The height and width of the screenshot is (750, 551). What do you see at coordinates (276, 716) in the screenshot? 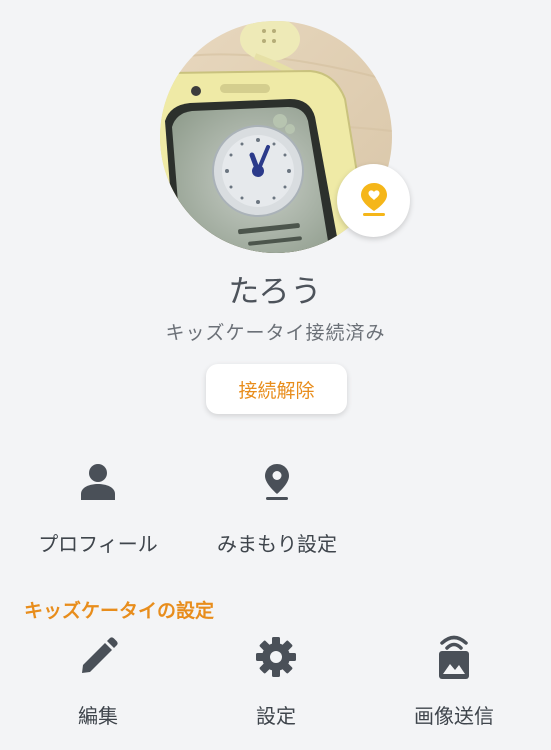
I see `settings-label: 設定` at bounding box center [276, 716].